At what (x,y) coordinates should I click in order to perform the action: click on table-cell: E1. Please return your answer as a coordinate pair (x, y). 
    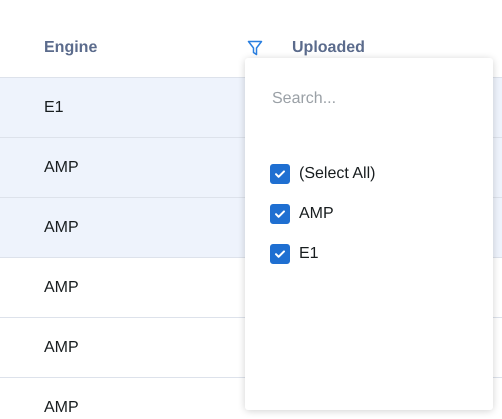
    Looking at the image, I should click on (54, 107).